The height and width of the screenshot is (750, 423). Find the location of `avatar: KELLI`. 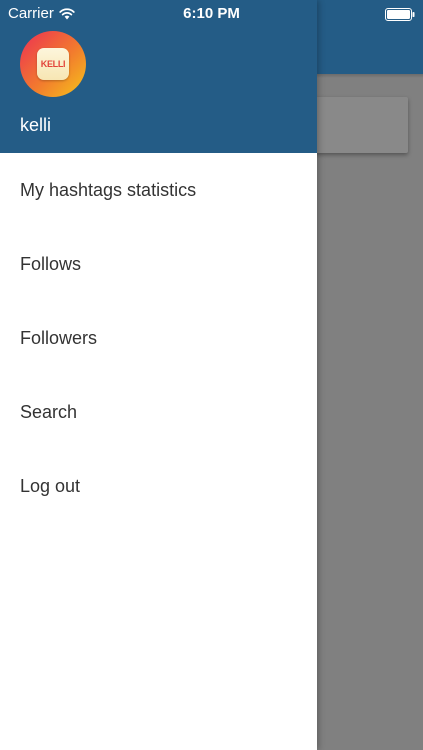

avatar: KELLI is located at coordinates (53, 64).